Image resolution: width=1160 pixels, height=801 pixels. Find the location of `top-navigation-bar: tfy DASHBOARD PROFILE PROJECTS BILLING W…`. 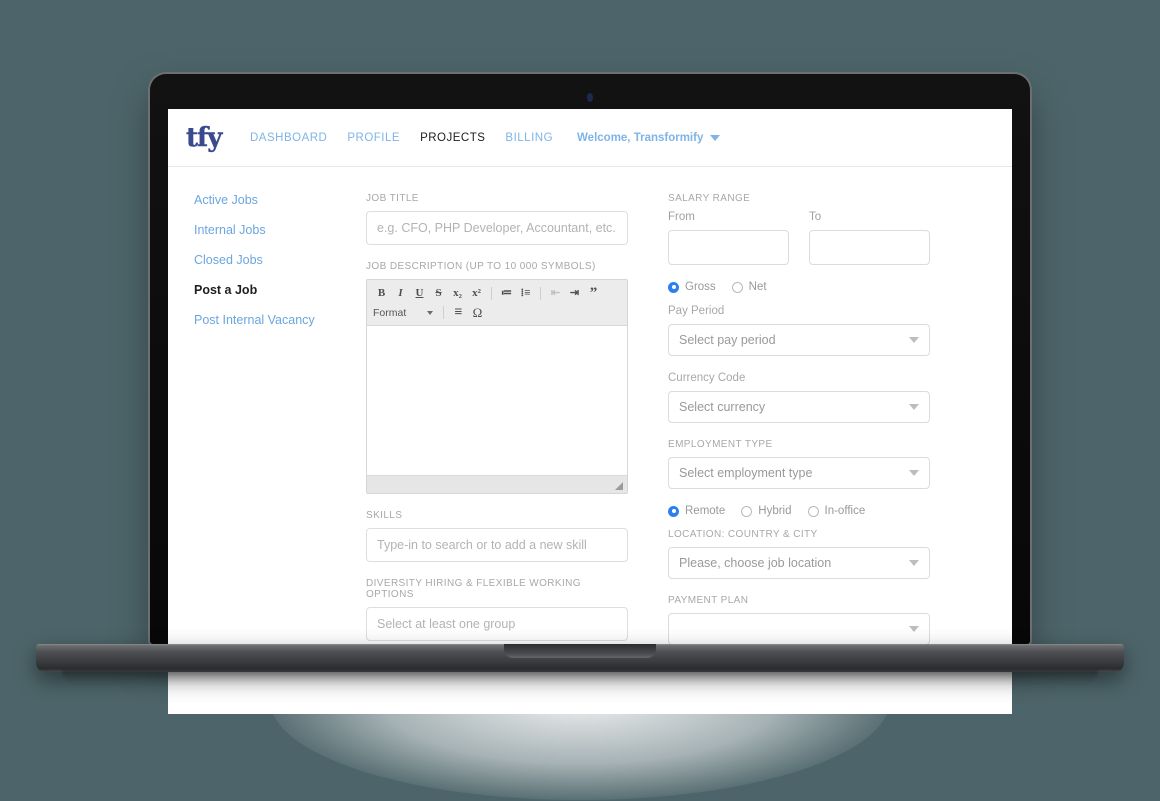

top-navigation-bar: tfy DASHBOARD PROFILE PROJECTS BILLING W… is located at coordinates (590, 138).